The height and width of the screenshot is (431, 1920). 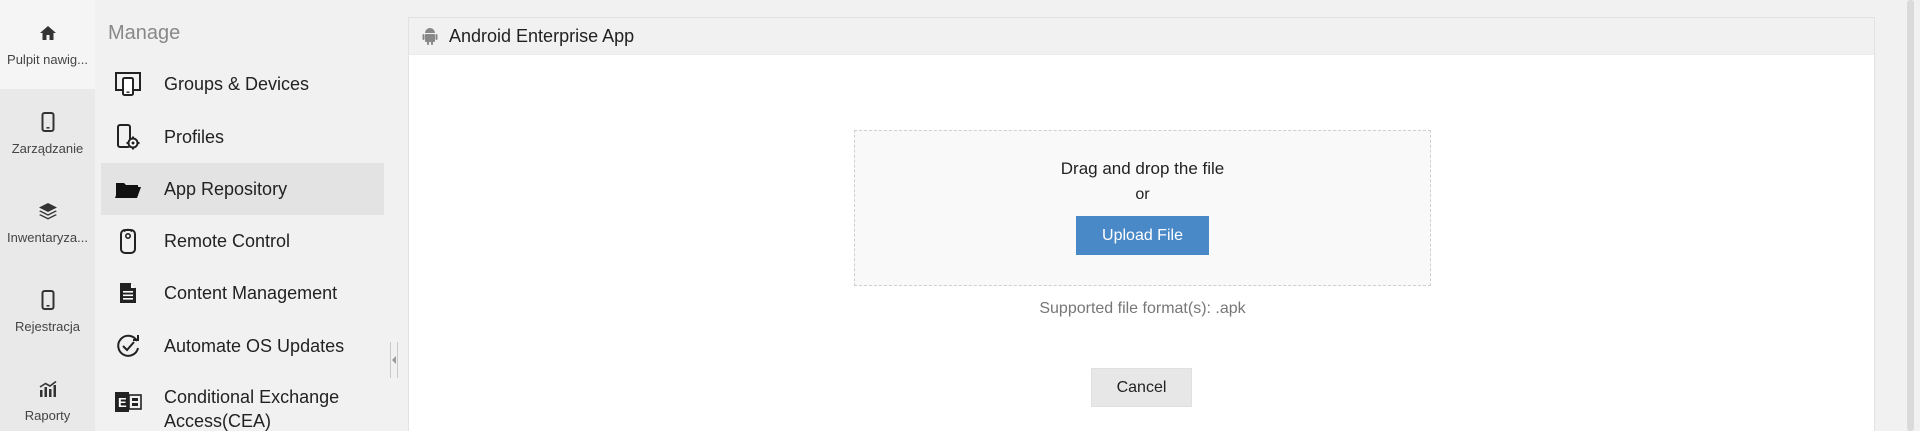 I want to click on menu-item-content-management: Content Management, so click(x=242, y=293).